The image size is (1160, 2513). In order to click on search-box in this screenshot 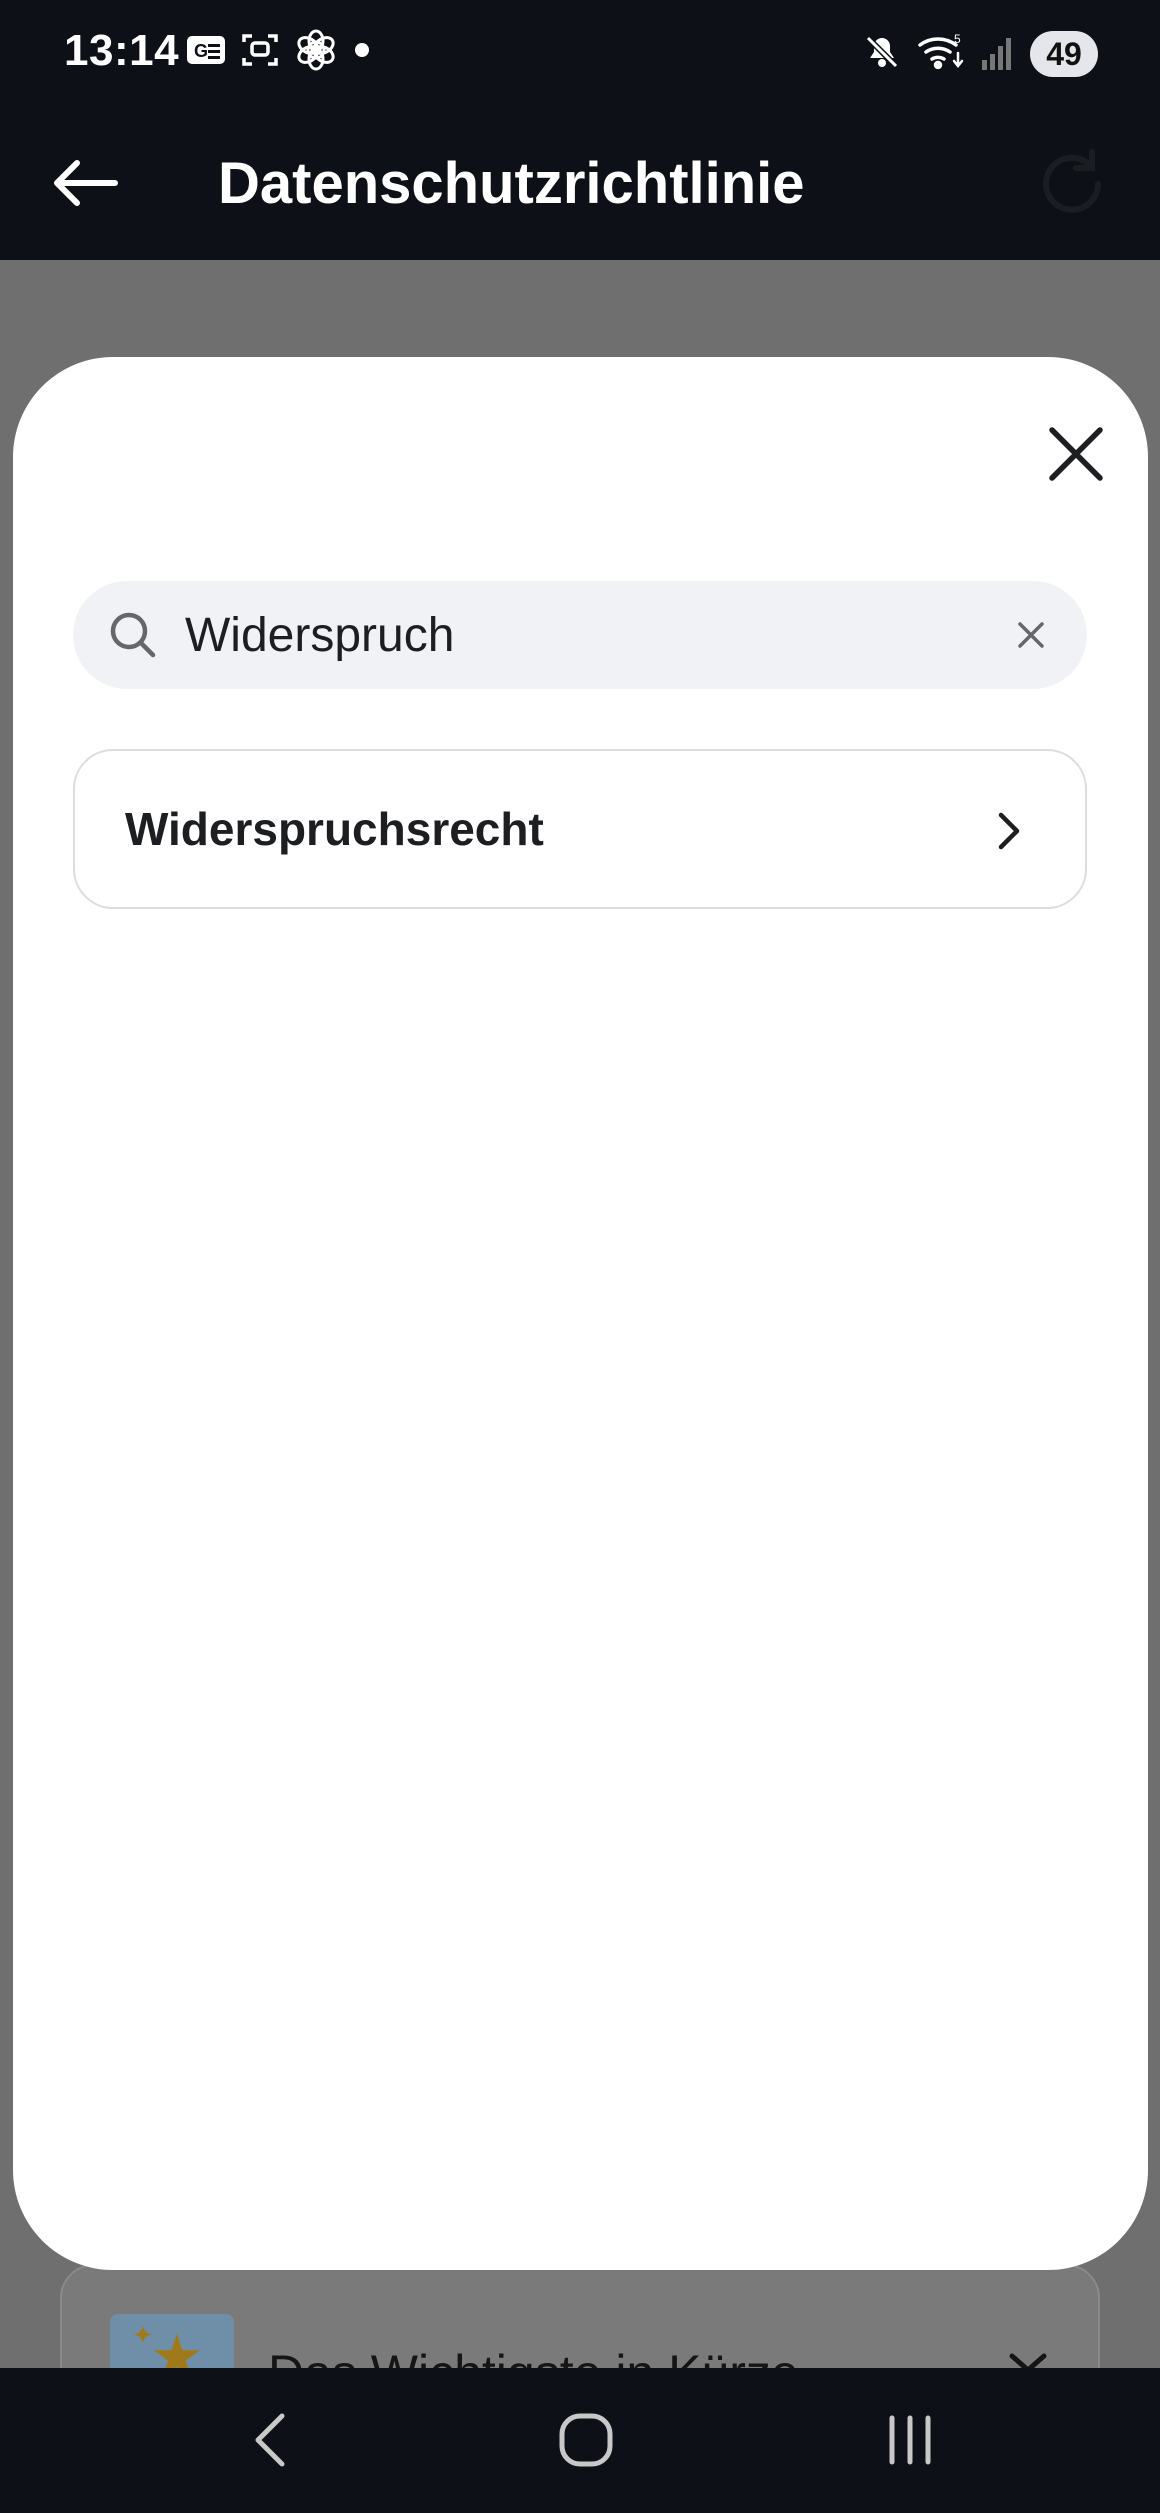, I will do `click(580, 635)`.